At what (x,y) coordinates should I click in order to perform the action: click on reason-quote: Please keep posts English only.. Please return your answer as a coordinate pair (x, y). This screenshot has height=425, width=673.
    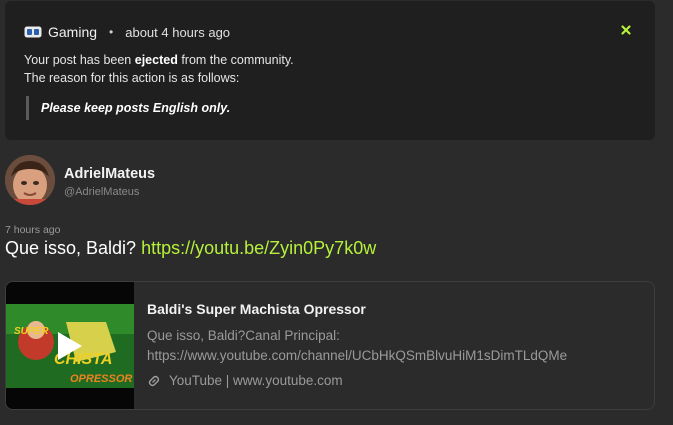
    Looking at the image, I should click on (128, 108).